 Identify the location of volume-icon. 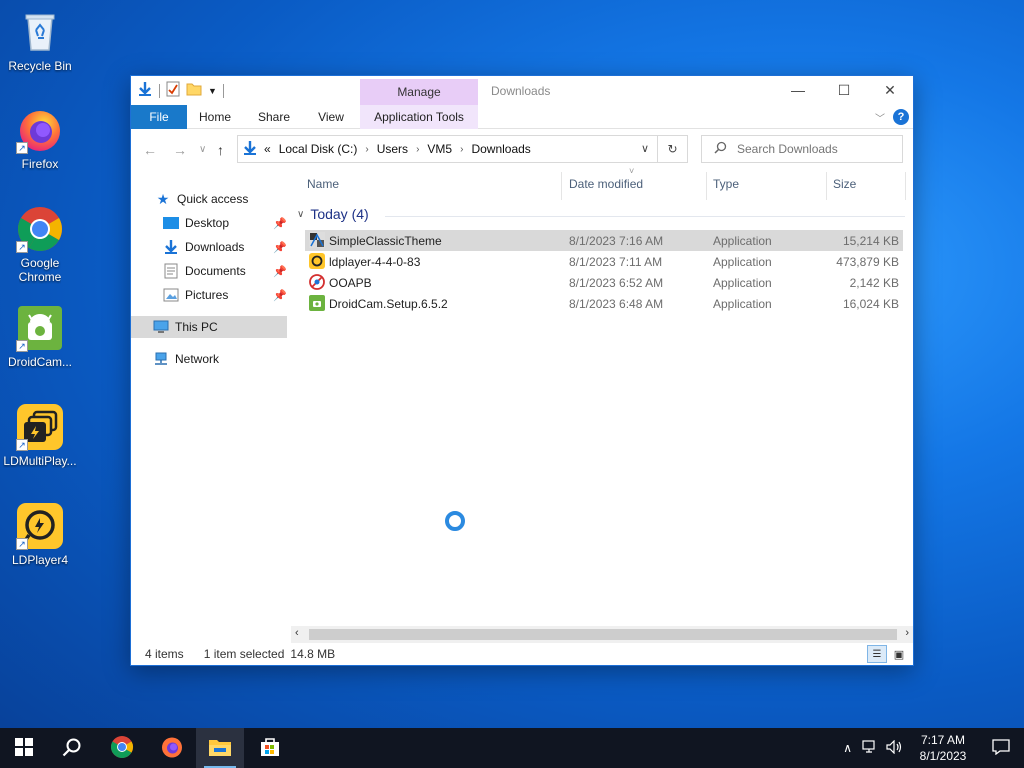
(895, 748).